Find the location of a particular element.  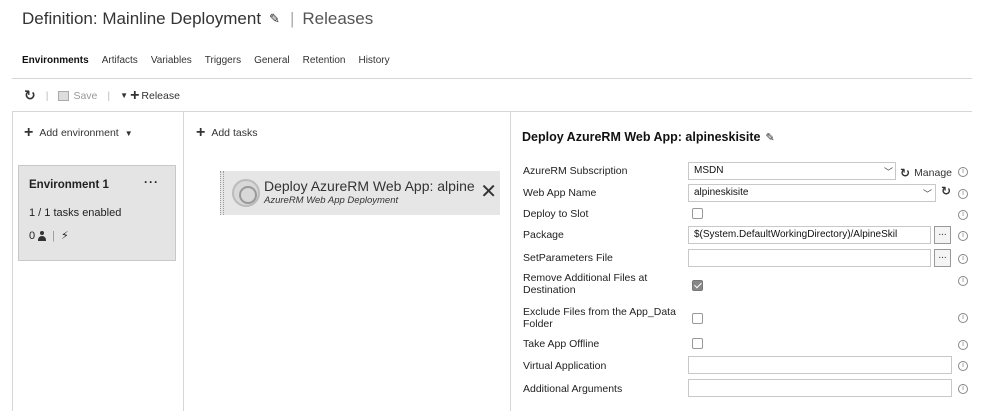

more-icon: ··· is located at coordinates (151, 182).